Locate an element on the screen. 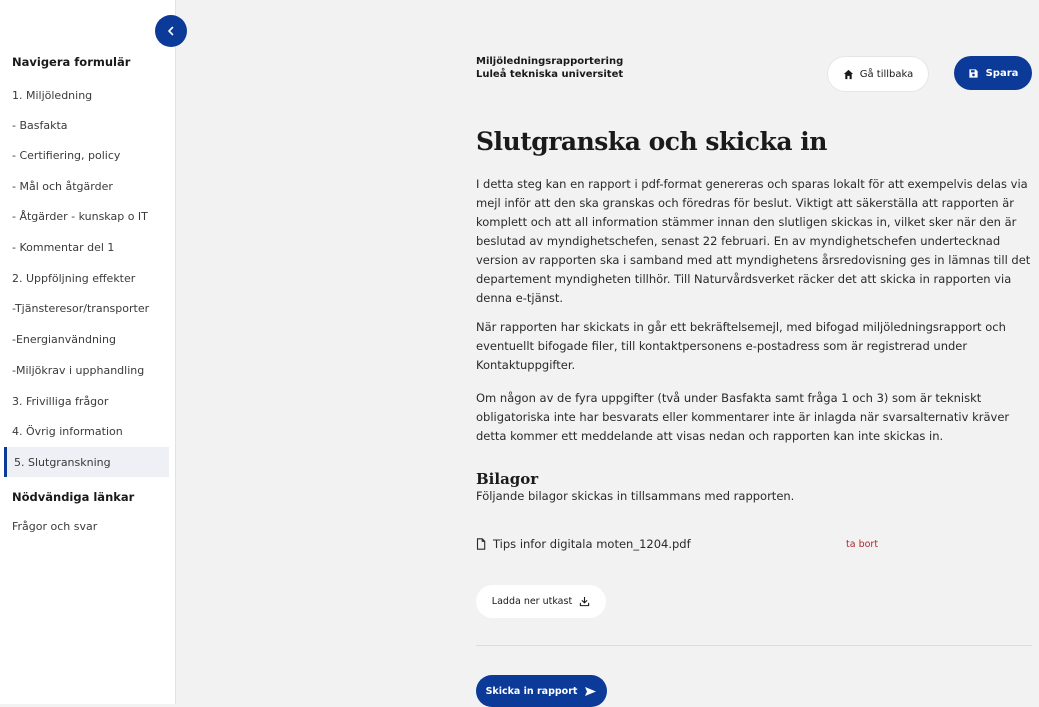 The image size is (1039, 707). download-draft-label: Ladda ner utkast is located at coordinates (532, 601).